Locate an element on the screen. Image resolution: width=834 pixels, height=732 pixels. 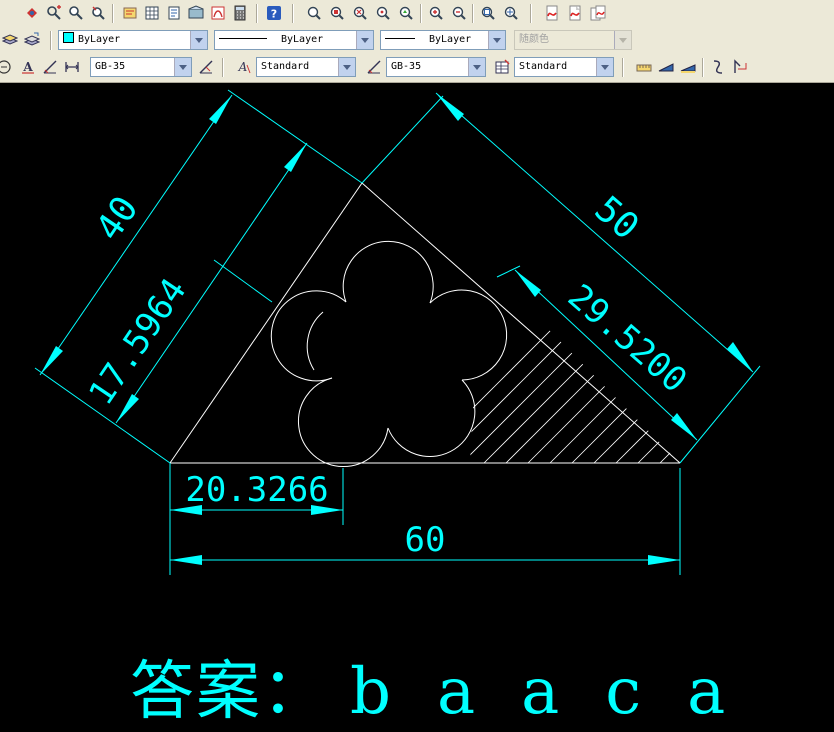
lineweight-dropdown: ByLayer is located at coordinates (443, 40).